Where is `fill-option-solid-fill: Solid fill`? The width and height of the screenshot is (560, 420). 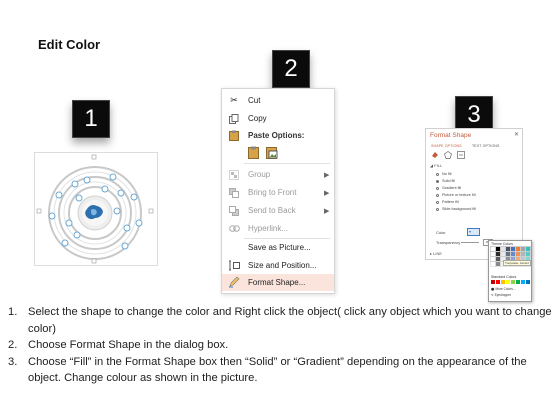 fill-option-solid-fill: Solid fill is located at coordinates (445, 181).